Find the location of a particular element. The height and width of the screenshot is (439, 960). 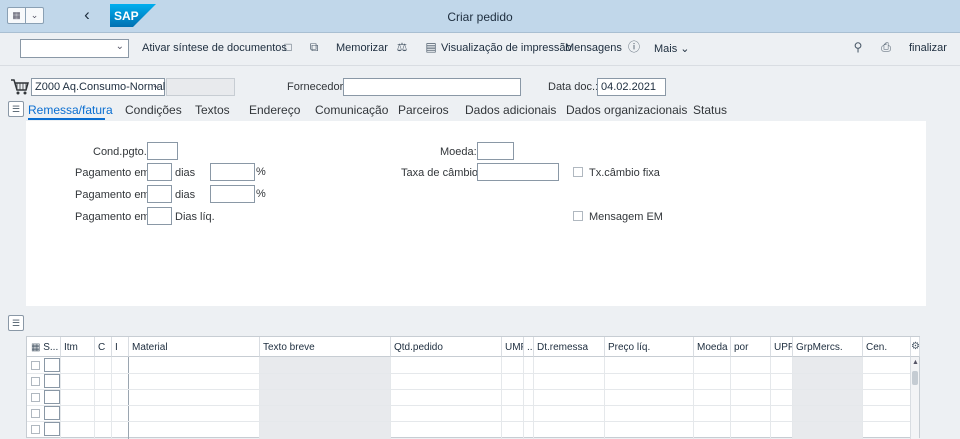

tab-parceiros: Parceiros is located at coordinates (423, 110).